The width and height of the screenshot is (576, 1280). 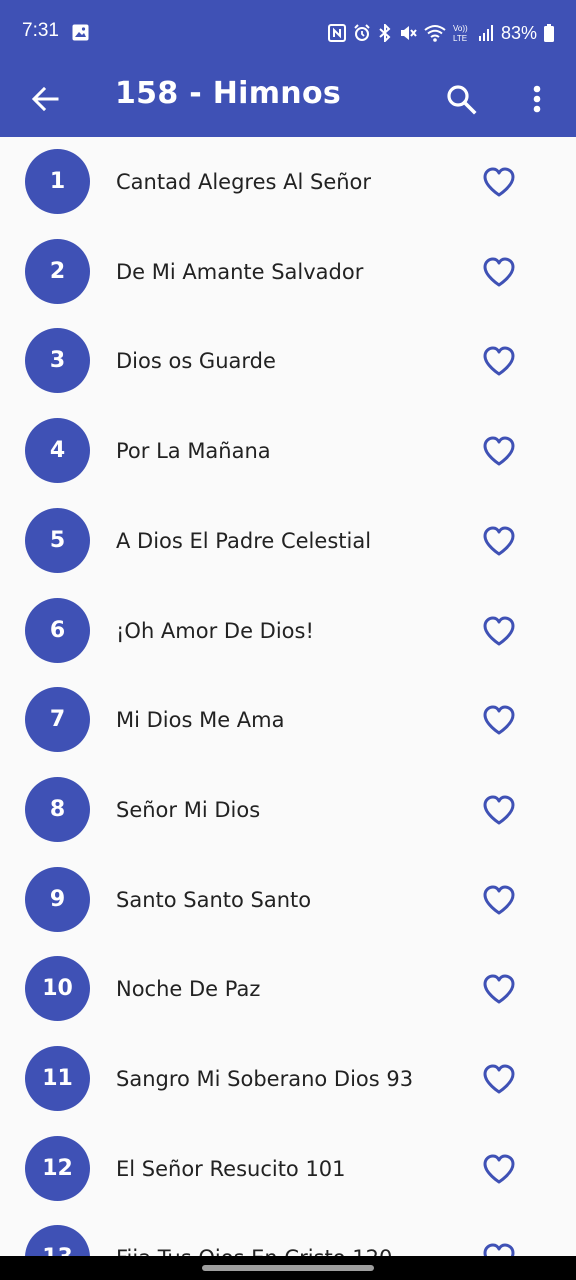 I want to click on battery-icon, so click(x=549, y=33).